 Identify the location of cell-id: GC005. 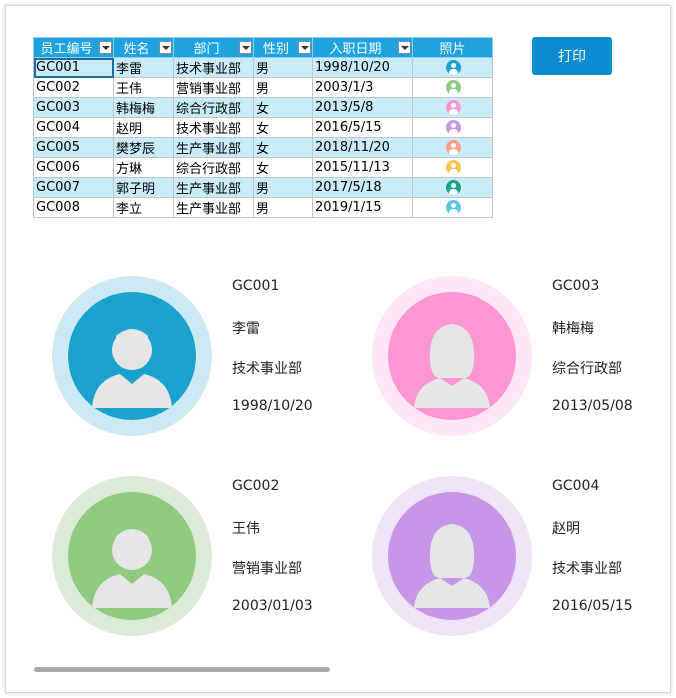
(73, 147).